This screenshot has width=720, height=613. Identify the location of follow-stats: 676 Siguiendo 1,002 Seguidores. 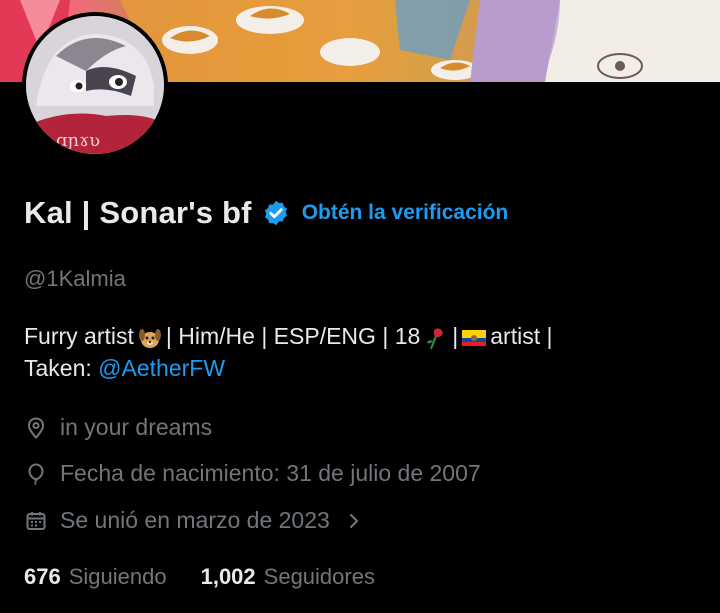
(216, 577).